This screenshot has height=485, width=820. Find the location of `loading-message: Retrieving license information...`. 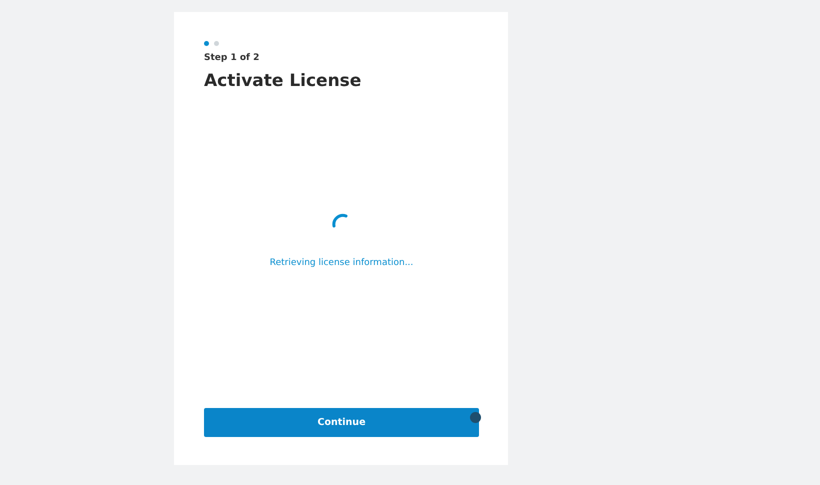

loading-message: Retrieving license information... is located at coordinates (342, 263).